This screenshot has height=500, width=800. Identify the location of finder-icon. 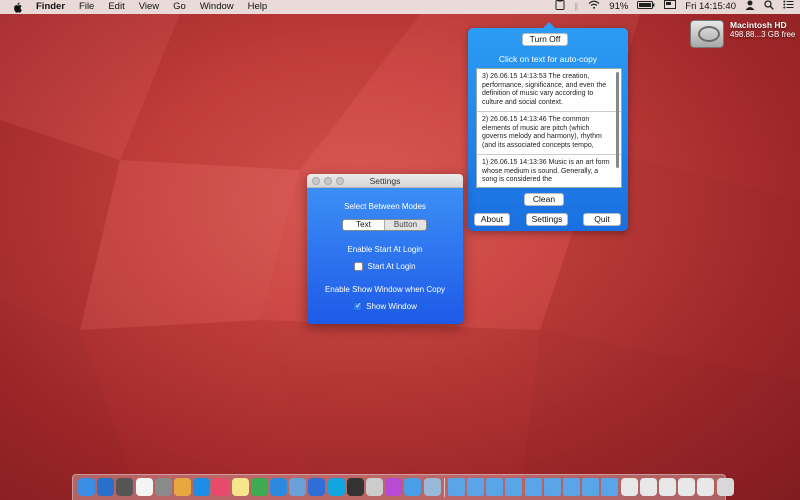
(86, 487).